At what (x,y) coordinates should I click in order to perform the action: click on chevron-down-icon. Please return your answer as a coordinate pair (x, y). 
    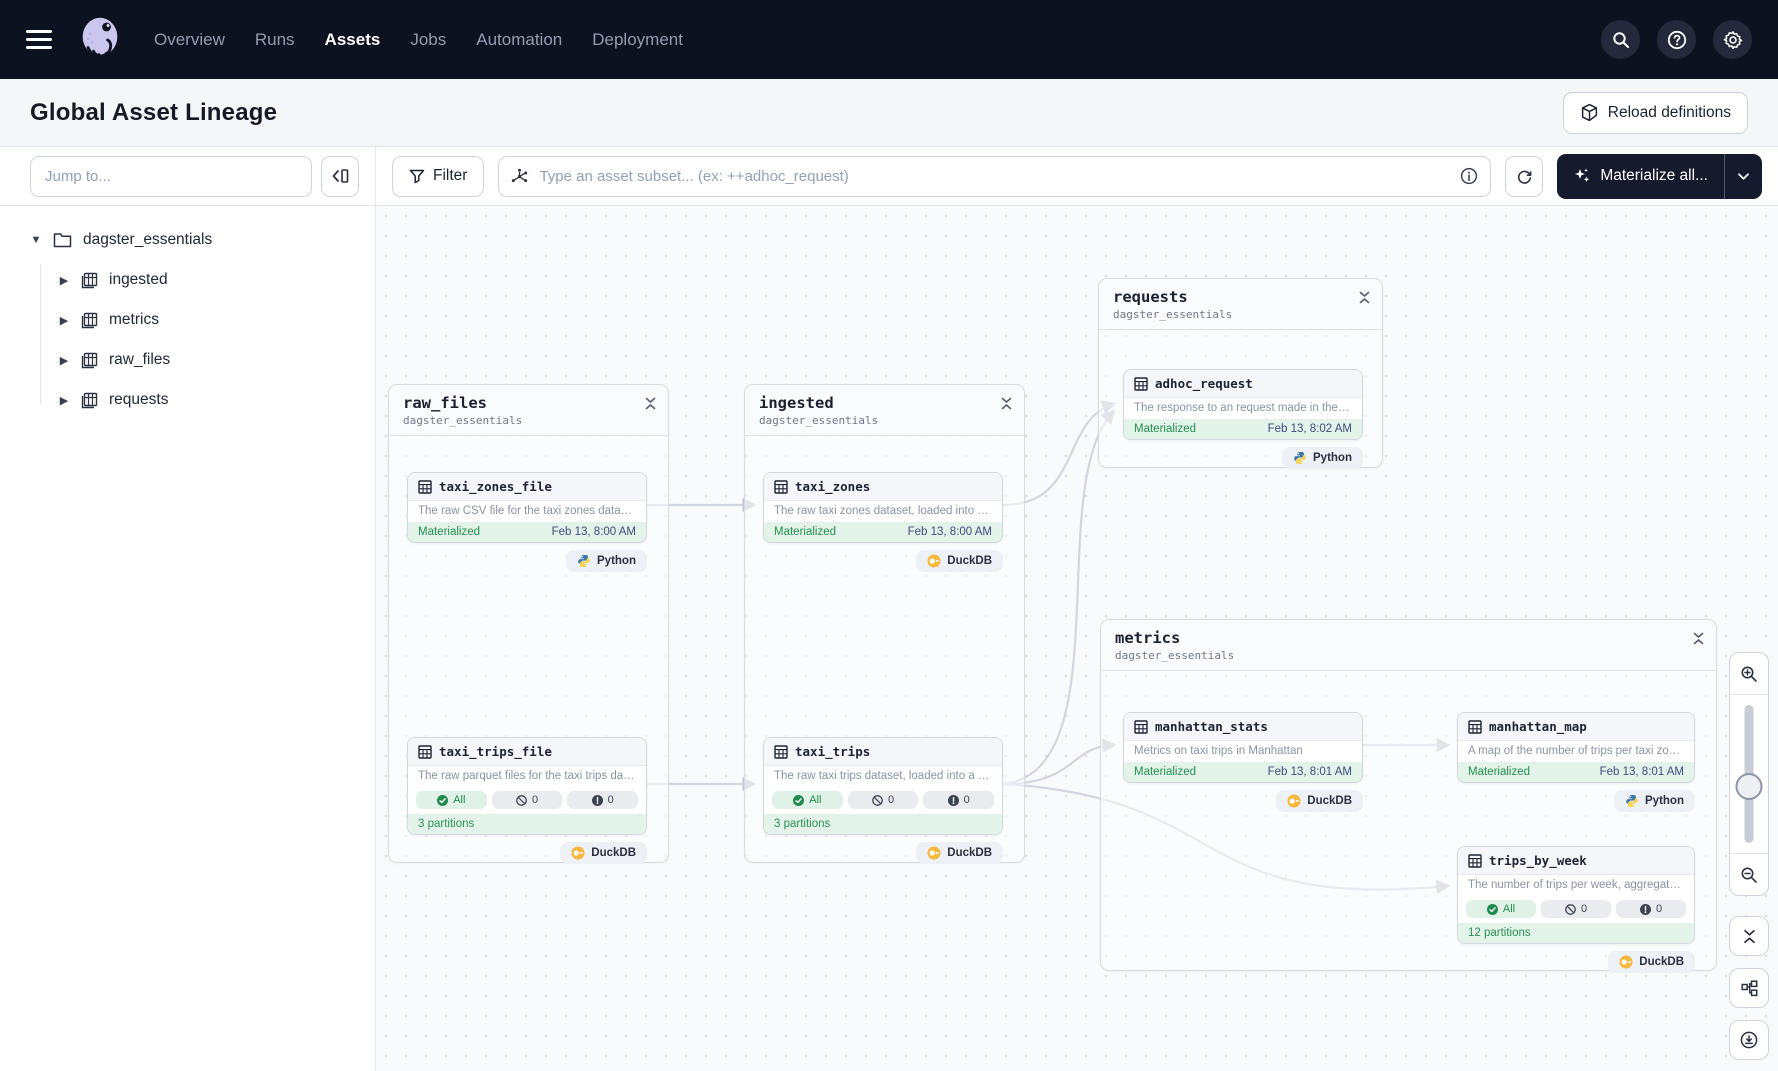
    Looking at the image, I should click on (1743, 176).